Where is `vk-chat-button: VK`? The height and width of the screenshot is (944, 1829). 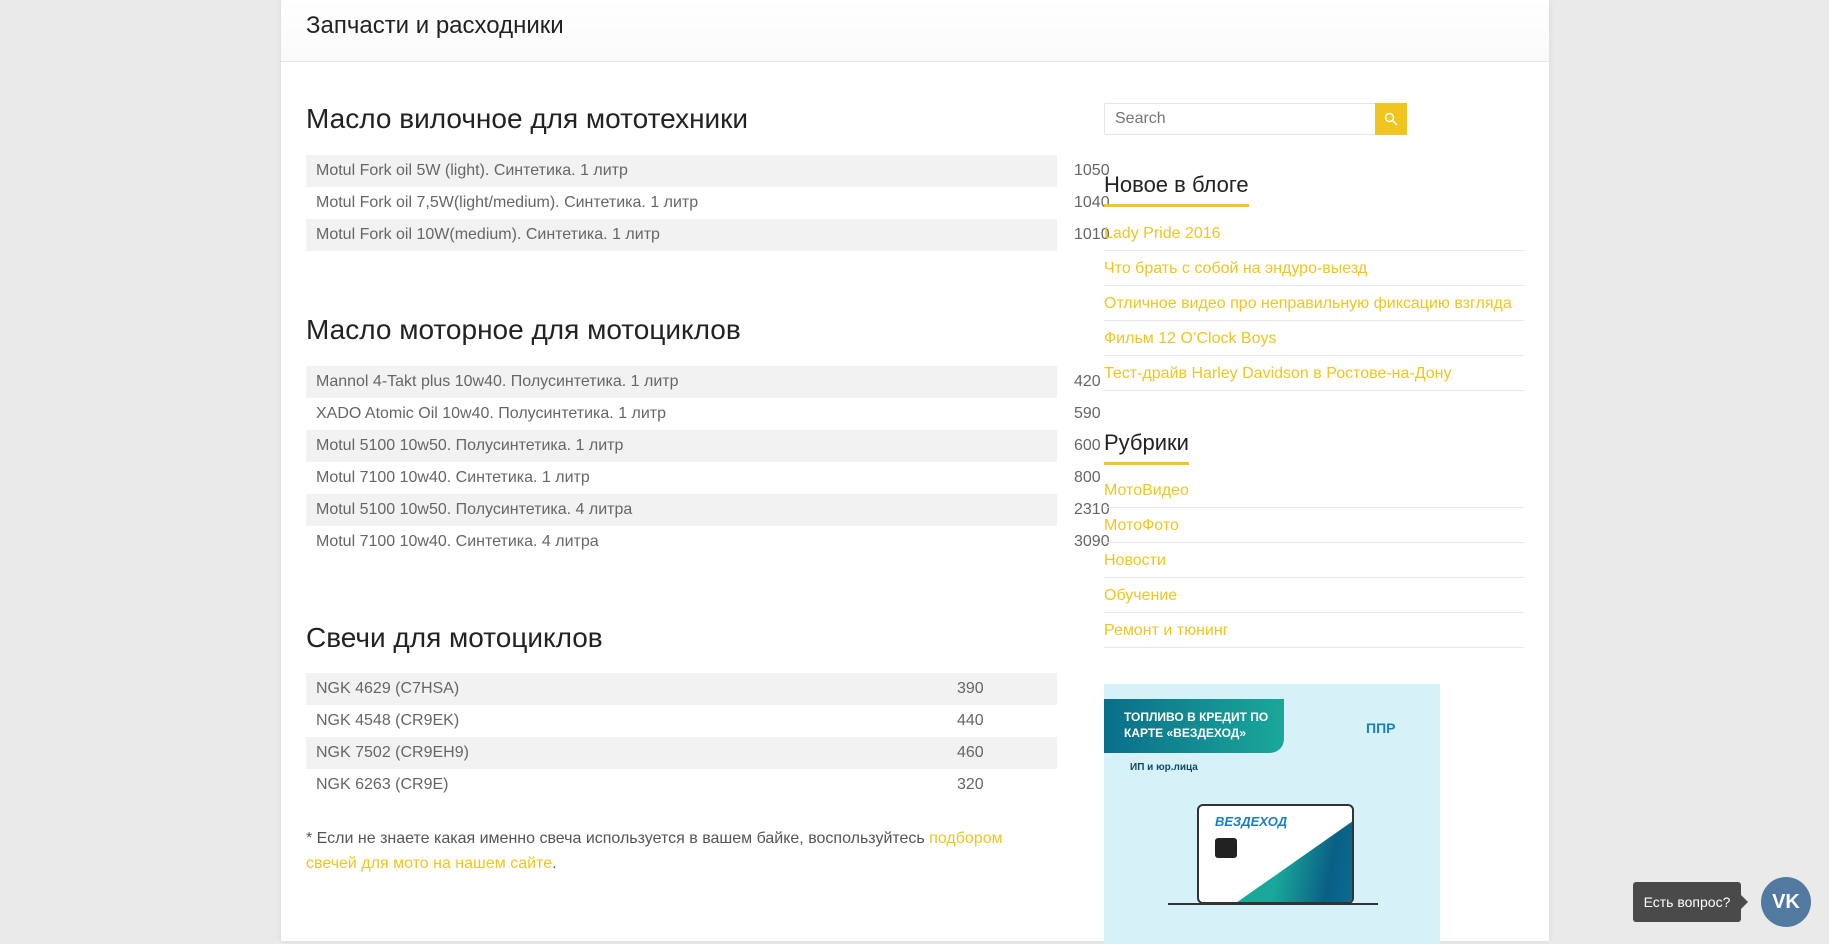 vk-chat-button: VK is located at coordinates (1786, 902).